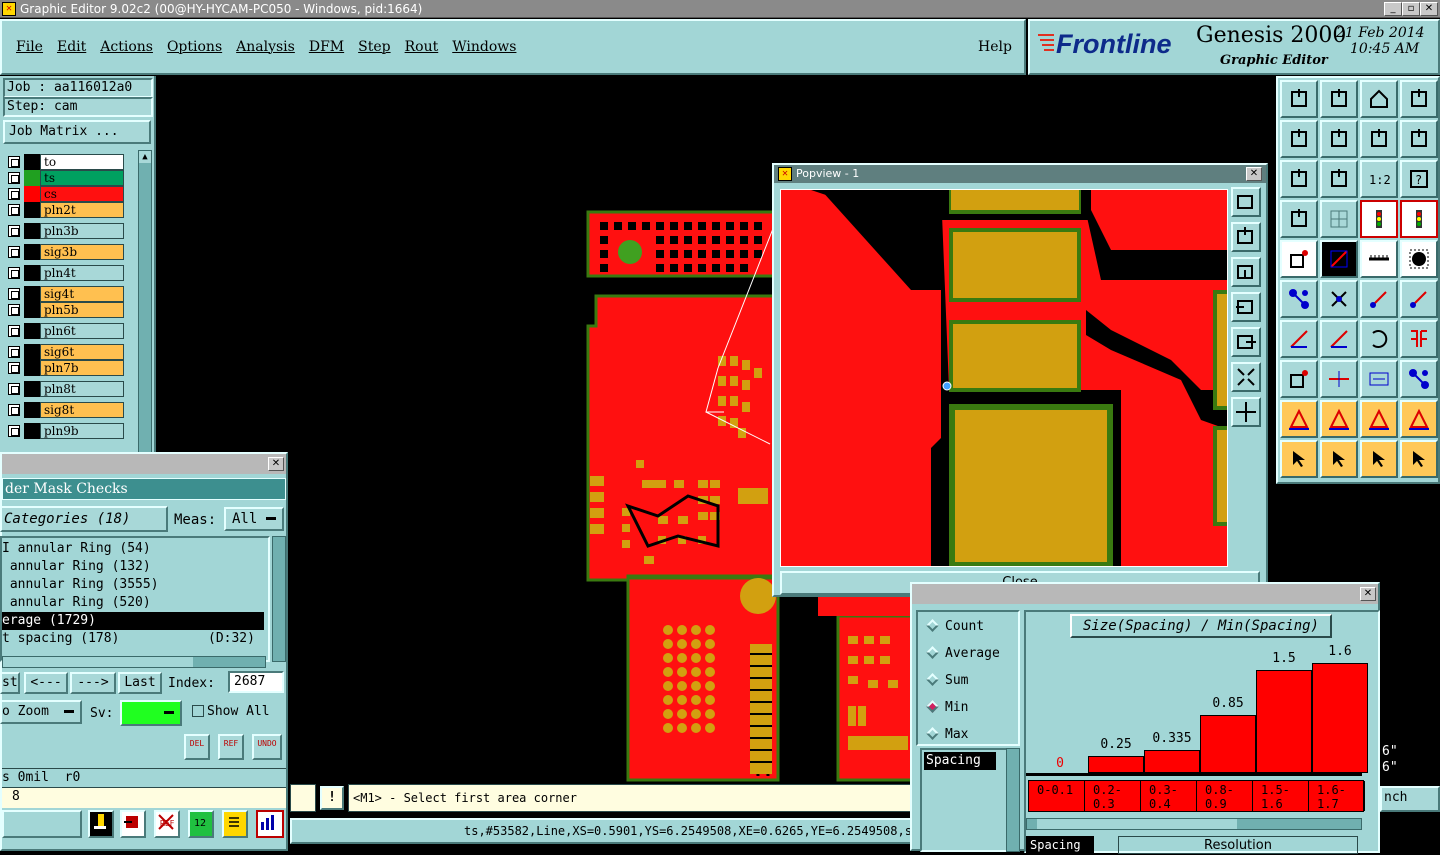  Describe the element at coordinates (1299, 179) in the screenshot. I see `zoom-fit-icon` at that location.